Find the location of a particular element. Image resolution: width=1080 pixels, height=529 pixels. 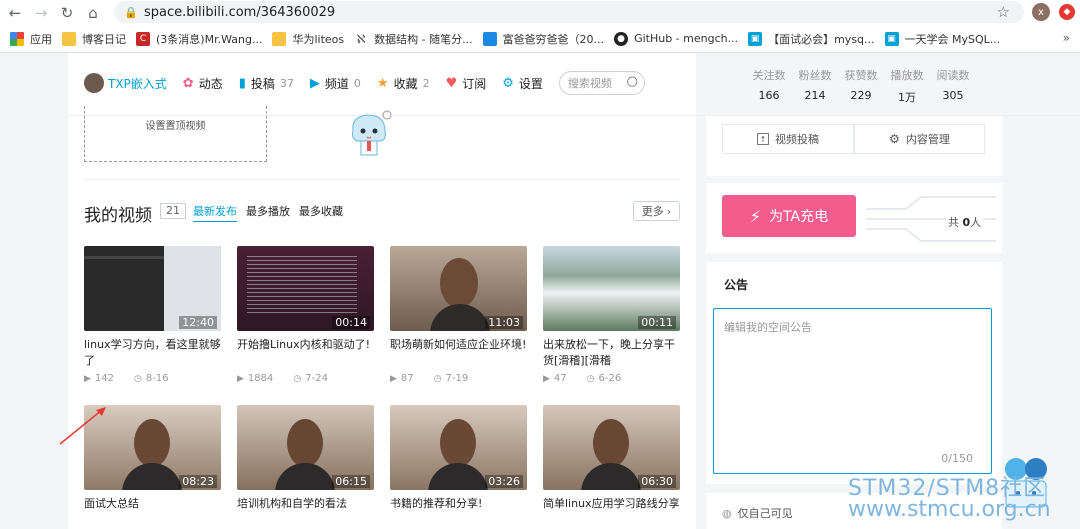

video-thumbnail: 06:15 is located at coordinates (305, 447).